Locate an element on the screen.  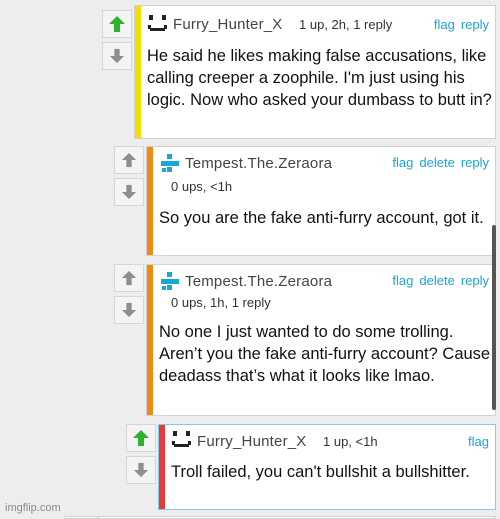
scrollbar-thumb is located at coordinates (494, 317).